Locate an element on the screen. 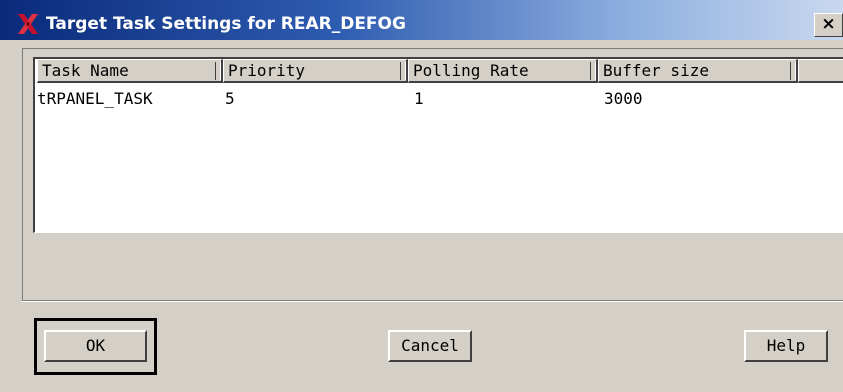  window-title: Target Task Settings for REAR_DEFOG is located at coordinates (226, 24).